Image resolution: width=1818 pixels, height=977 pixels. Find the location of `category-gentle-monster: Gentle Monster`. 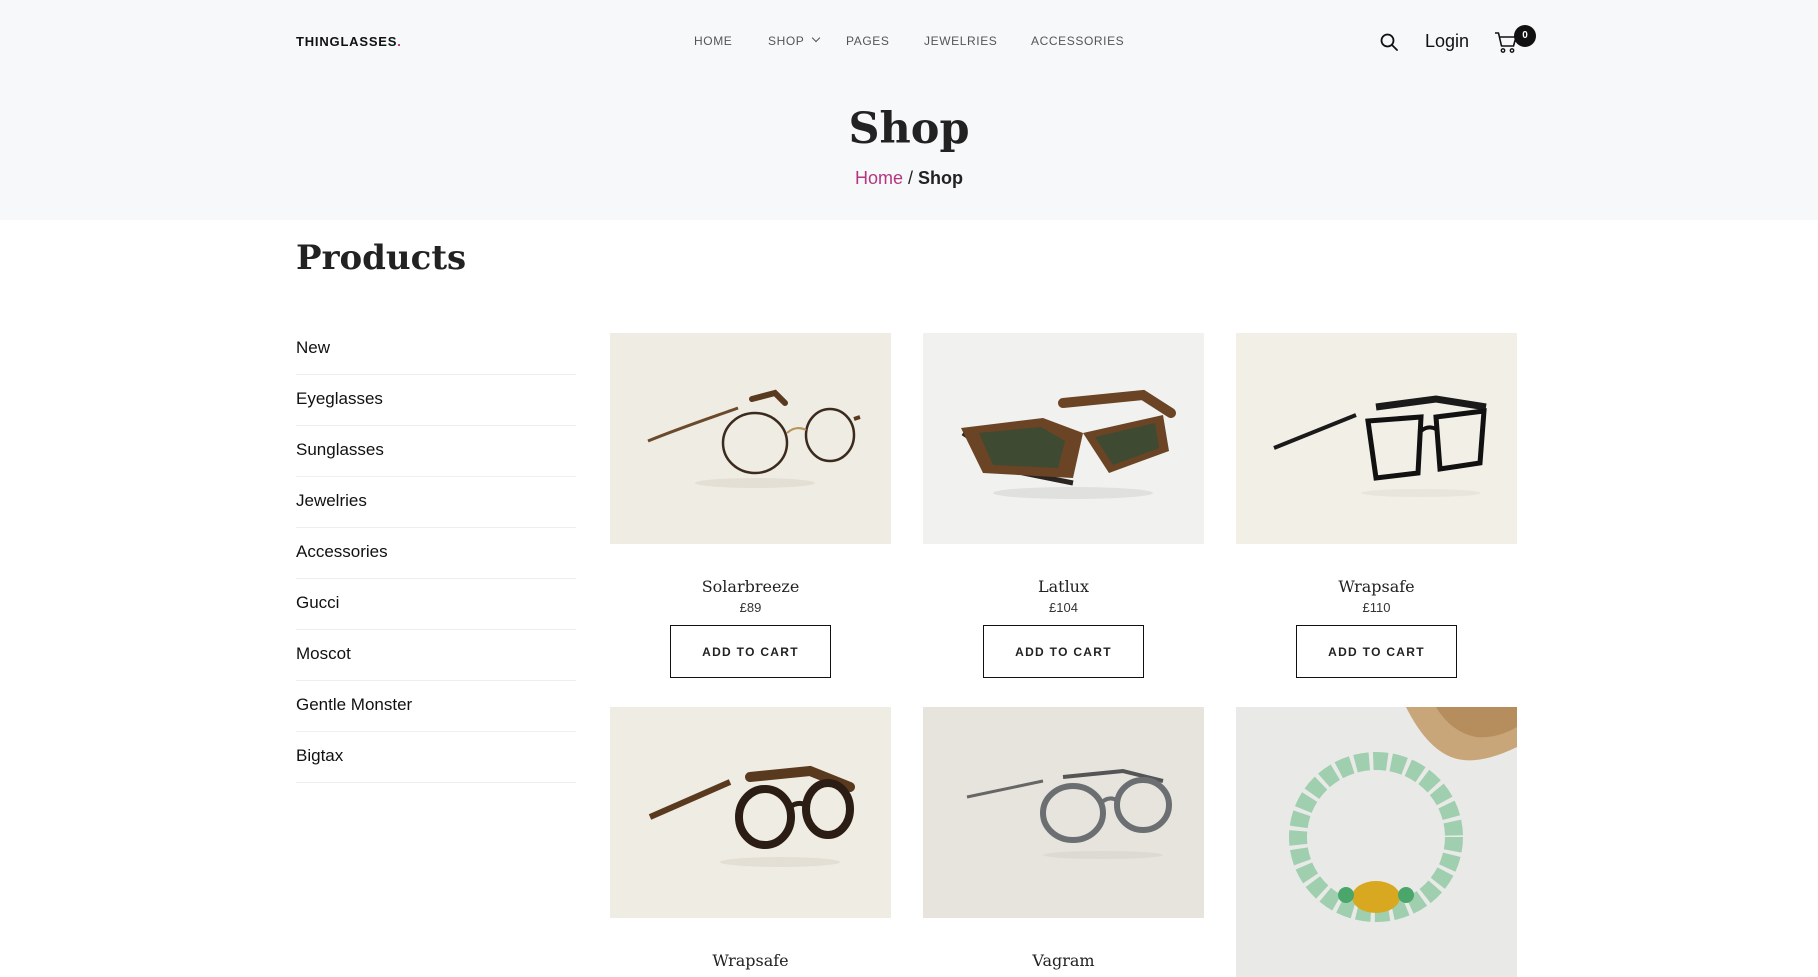

category-gentle-monster: Gentle Monster is located at coordinates (436, 706).